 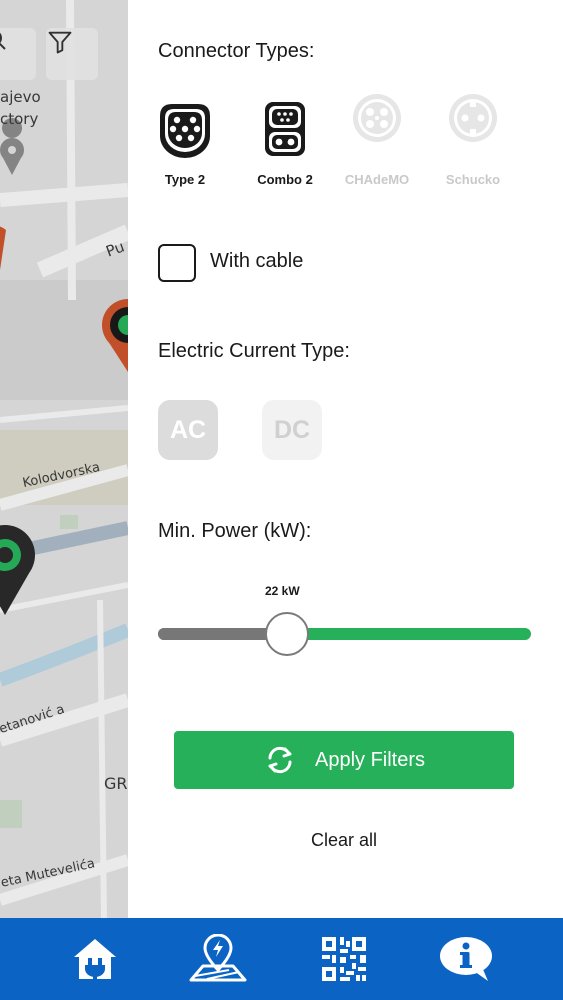 I want to click on connector-types-title: Connector Types:, so click(x=236, y=51).